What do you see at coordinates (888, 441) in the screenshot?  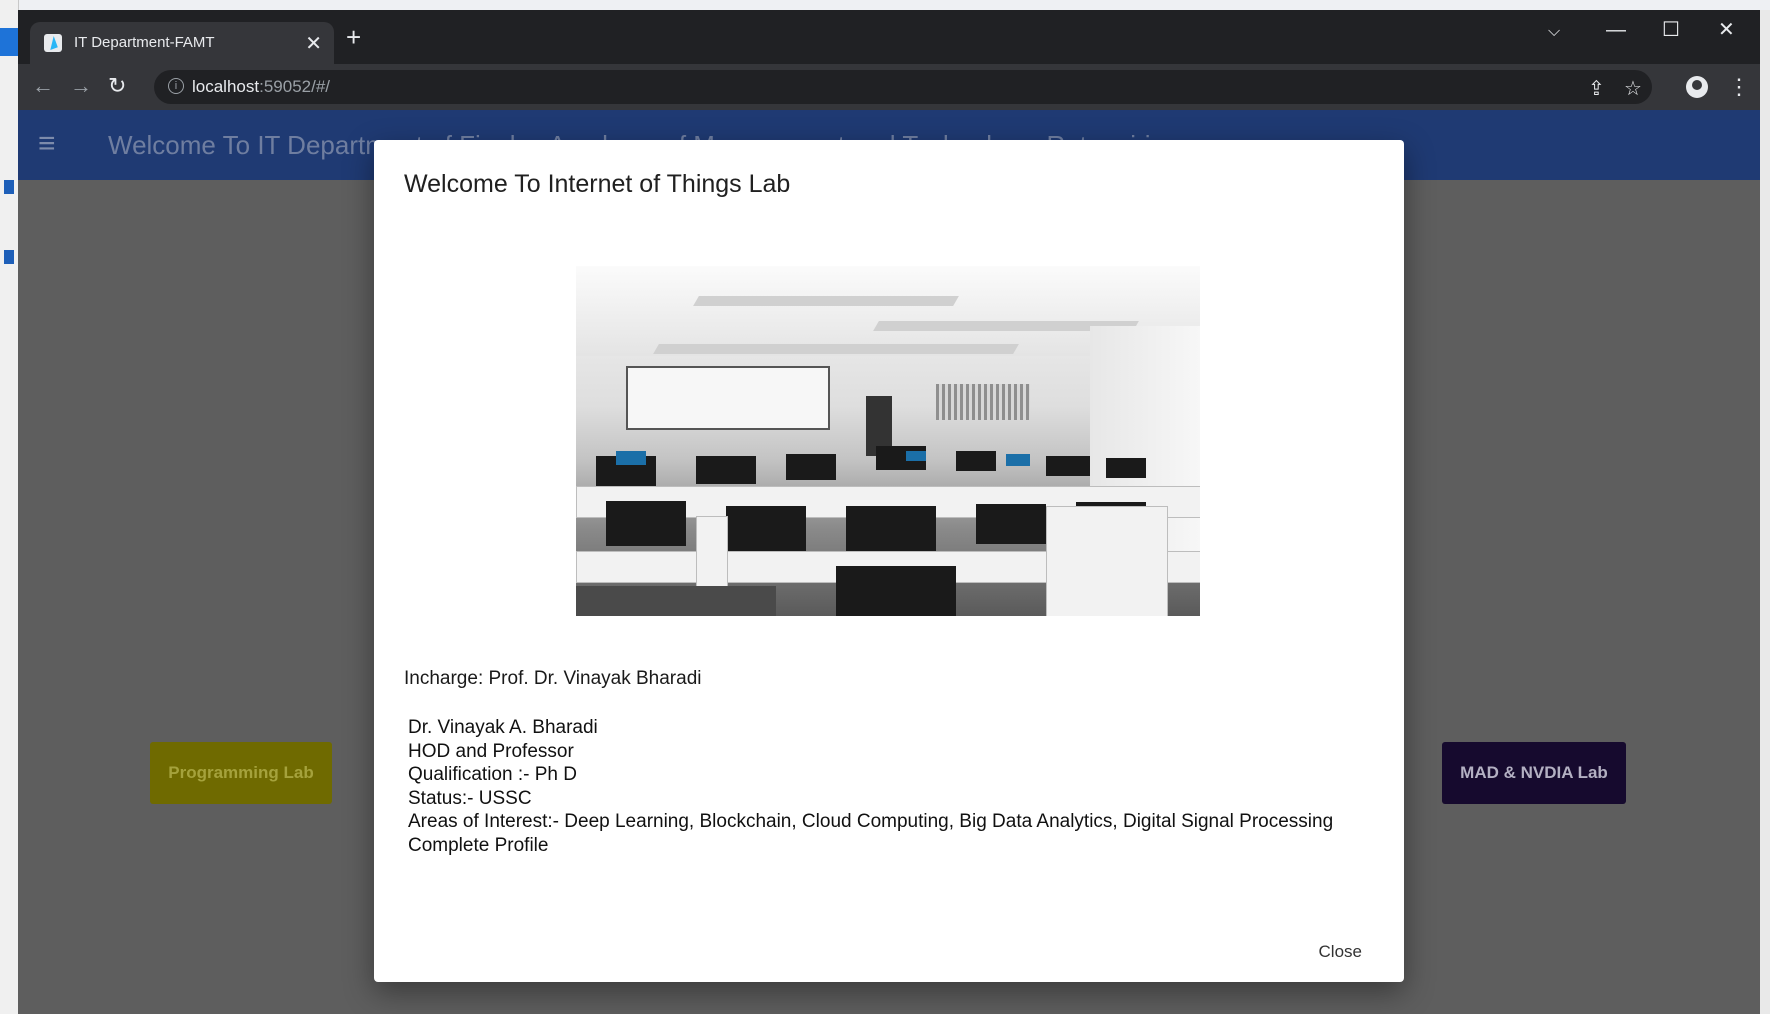 I see `lab-photo` at bounding box center [888, 441].